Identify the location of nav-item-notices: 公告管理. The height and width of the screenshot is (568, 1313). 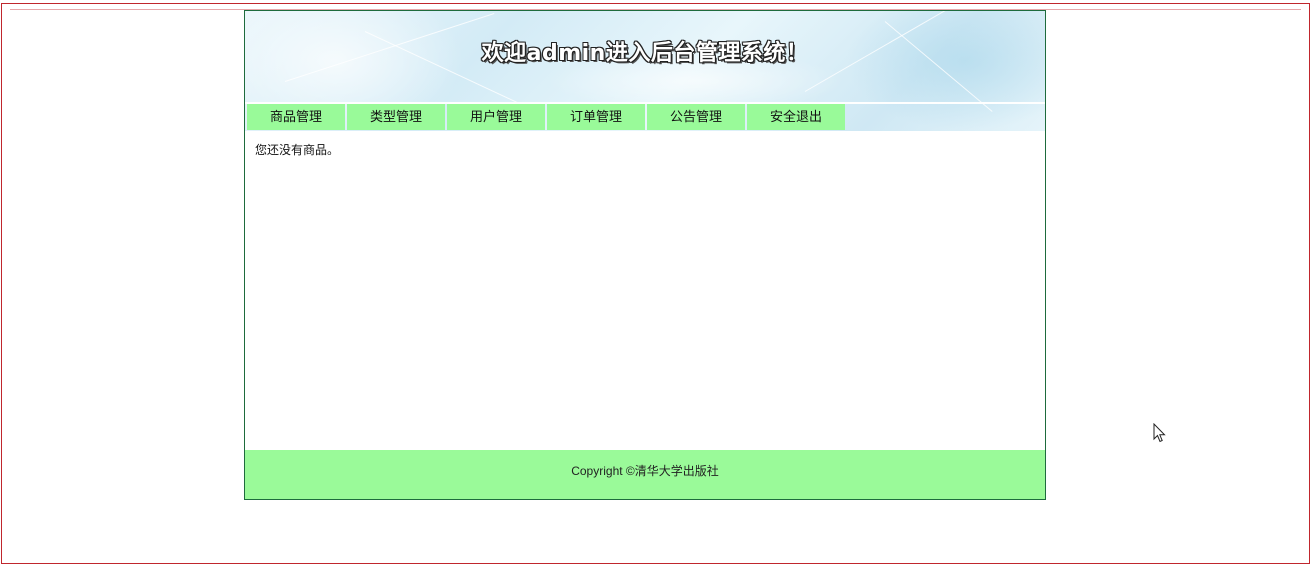
(696, 117).